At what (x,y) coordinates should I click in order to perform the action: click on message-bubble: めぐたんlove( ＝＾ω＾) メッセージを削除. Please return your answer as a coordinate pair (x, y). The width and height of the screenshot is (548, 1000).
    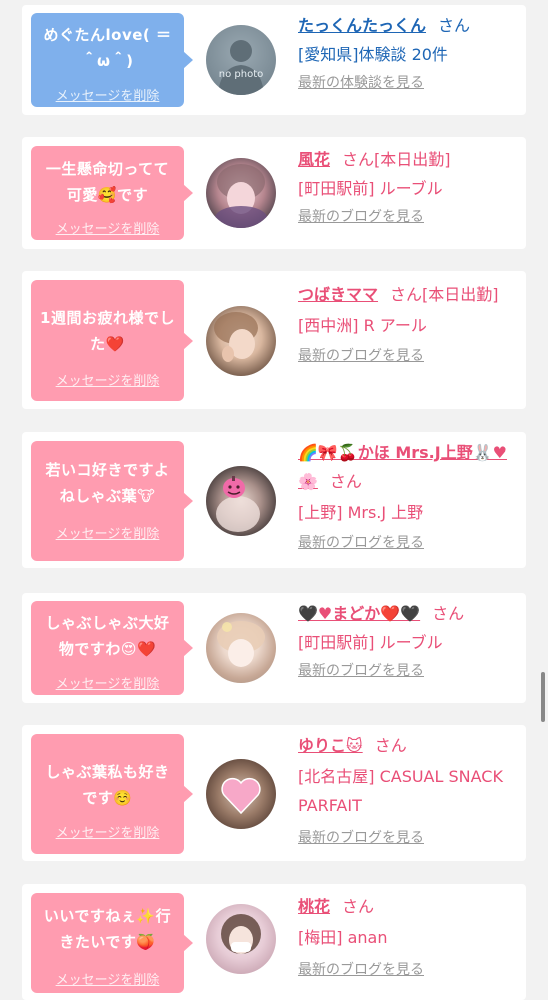
    Looking at the image, I should click on (112, 60).